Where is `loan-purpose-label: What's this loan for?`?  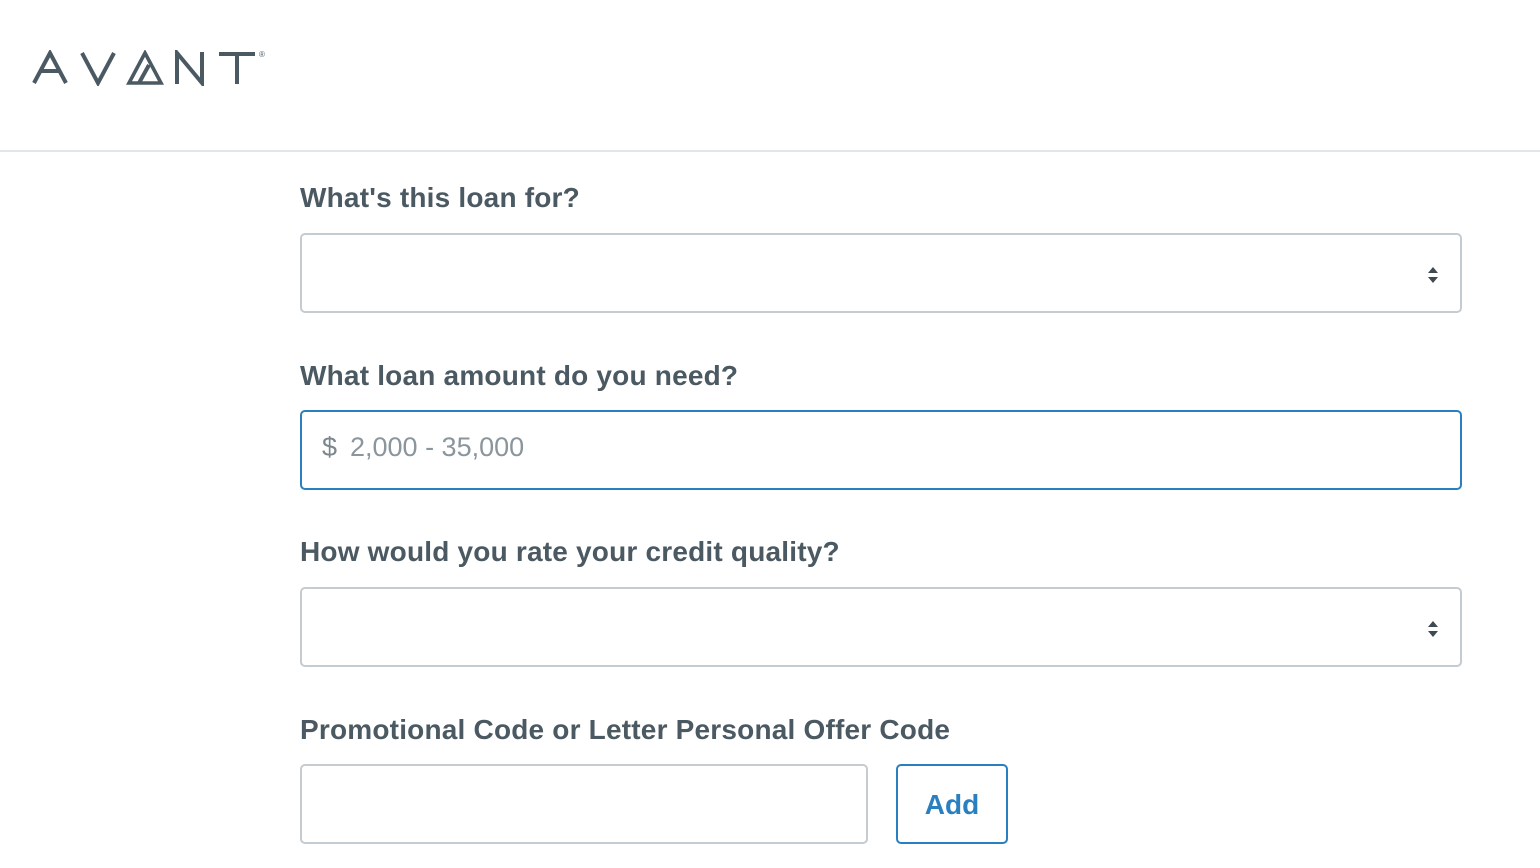 loan-purpose-label: What's this loan for? is located at coordinates (440, 197).